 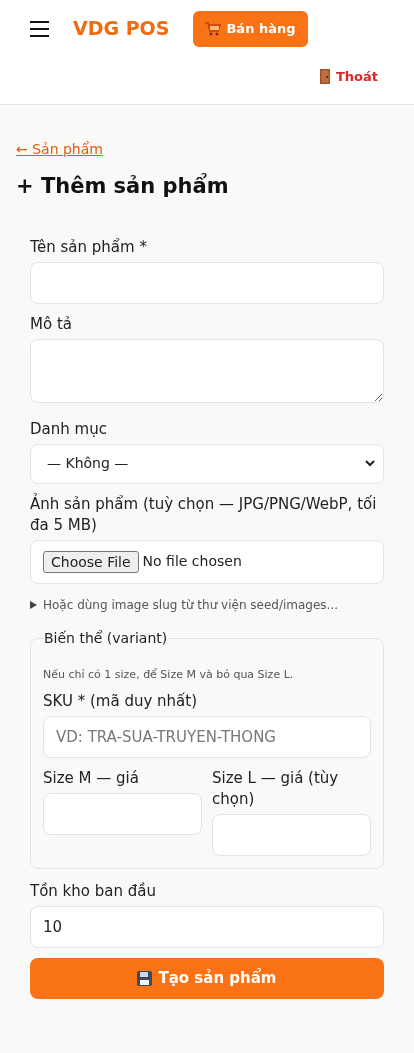 What do you see at coordinates (213, 28) in the screenshot?
I see `cart-icon` at bounding box center [213, 28].